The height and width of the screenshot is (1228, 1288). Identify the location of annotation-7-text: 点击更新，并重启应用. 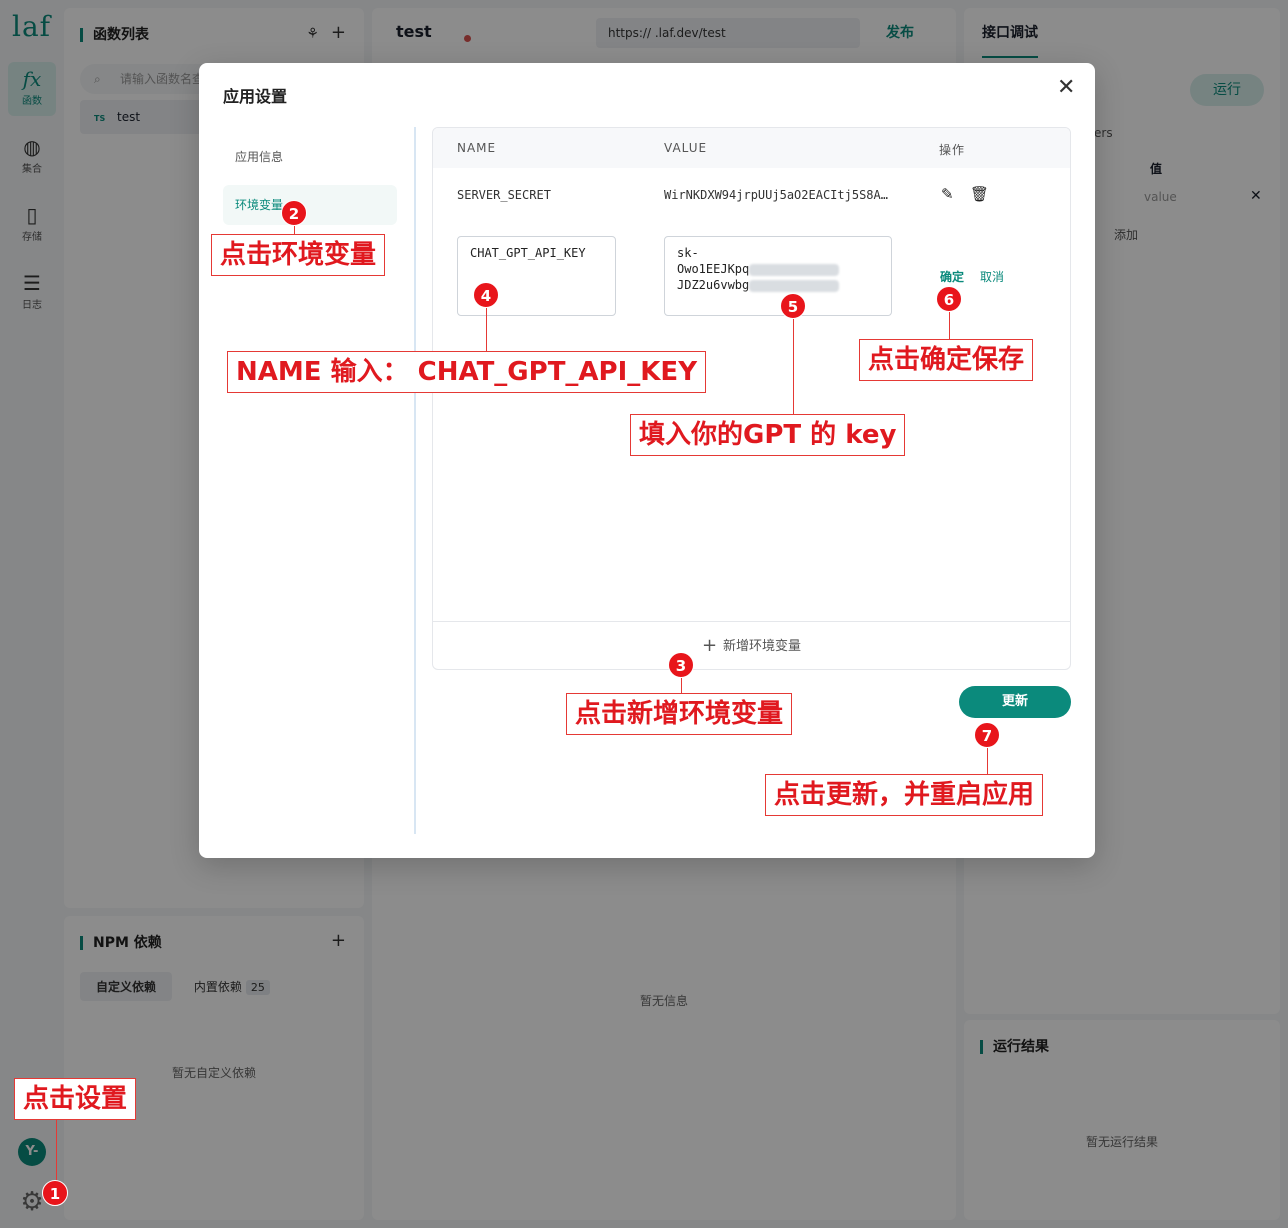
(904, 795).